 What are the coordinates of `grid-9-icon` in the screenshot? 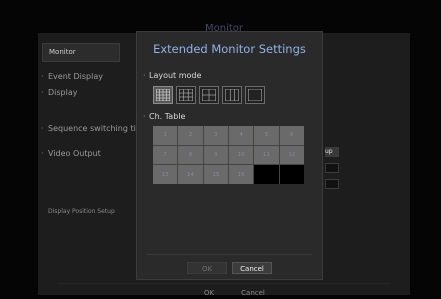 It's located at (186, 95).